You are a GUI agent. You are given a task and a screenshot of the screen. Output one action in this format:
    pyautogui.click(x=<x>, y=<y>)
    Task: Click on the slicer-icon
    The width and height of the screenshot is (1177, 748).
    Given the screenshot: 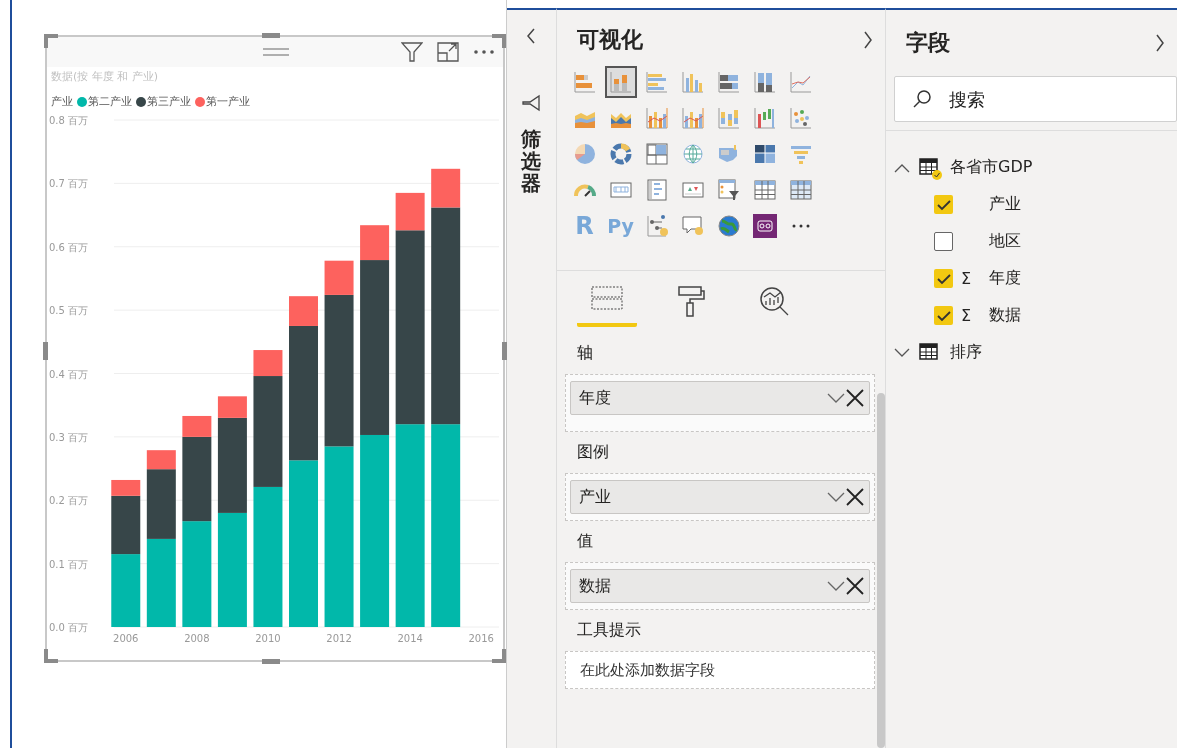 What is the action you would take?
    pyautogui.click(x=728, y=190)
    